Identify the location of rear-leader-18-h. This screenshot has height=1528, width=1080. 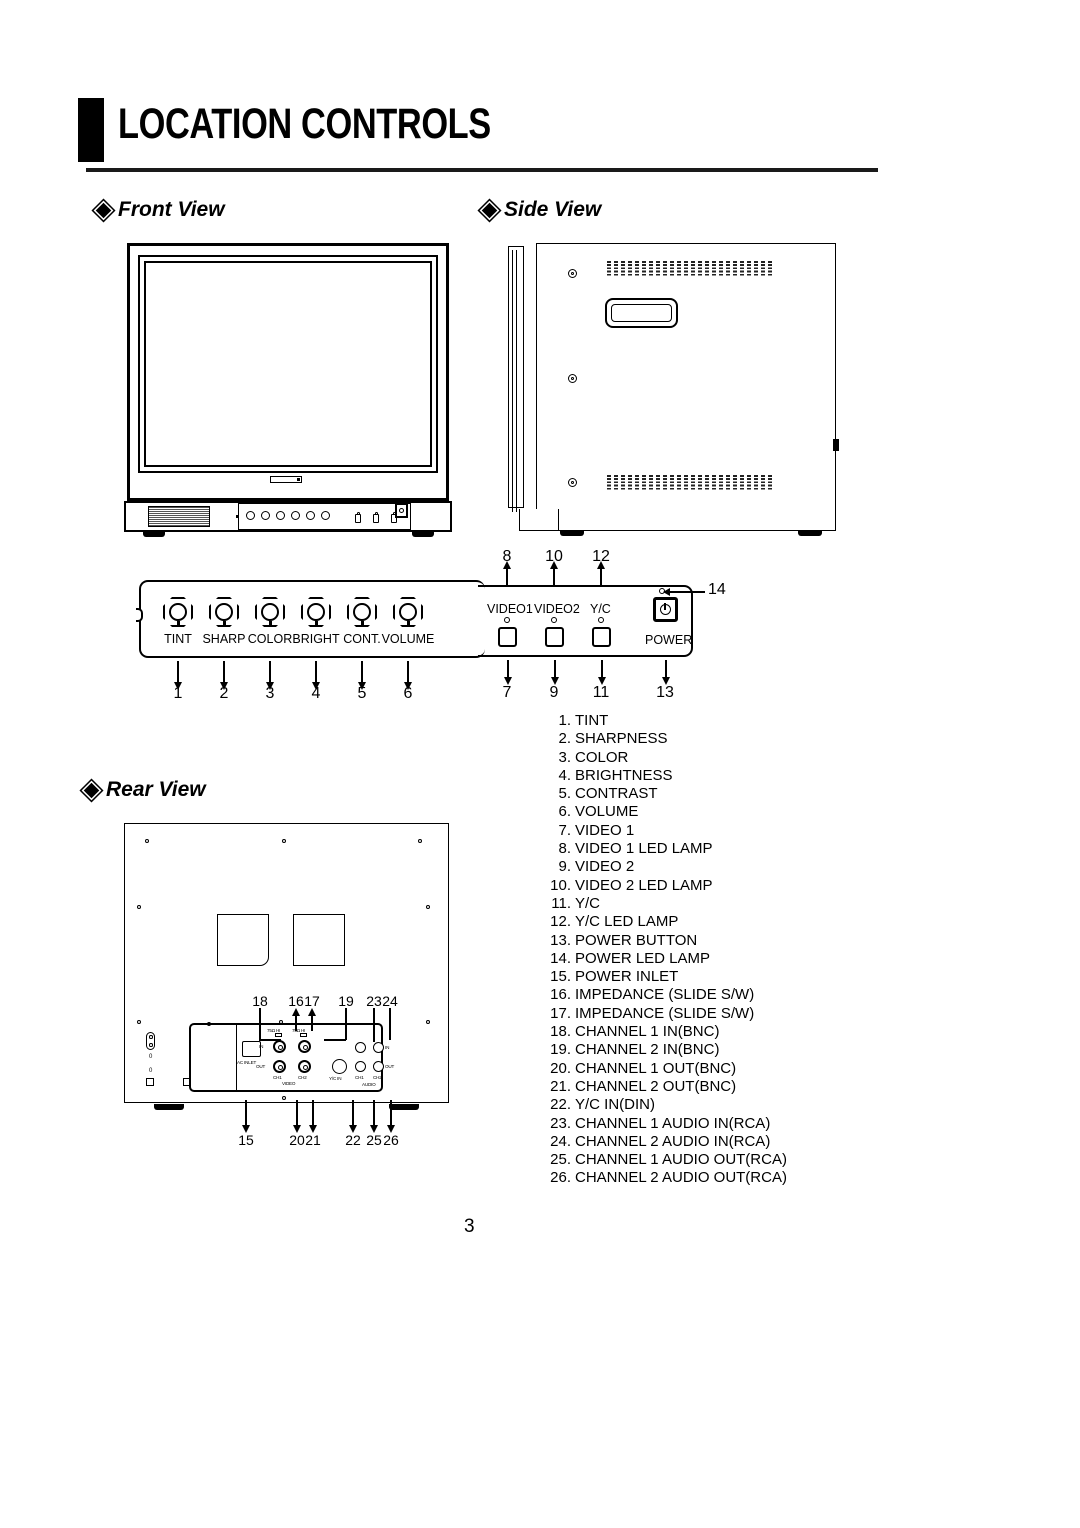
(270, 1040).